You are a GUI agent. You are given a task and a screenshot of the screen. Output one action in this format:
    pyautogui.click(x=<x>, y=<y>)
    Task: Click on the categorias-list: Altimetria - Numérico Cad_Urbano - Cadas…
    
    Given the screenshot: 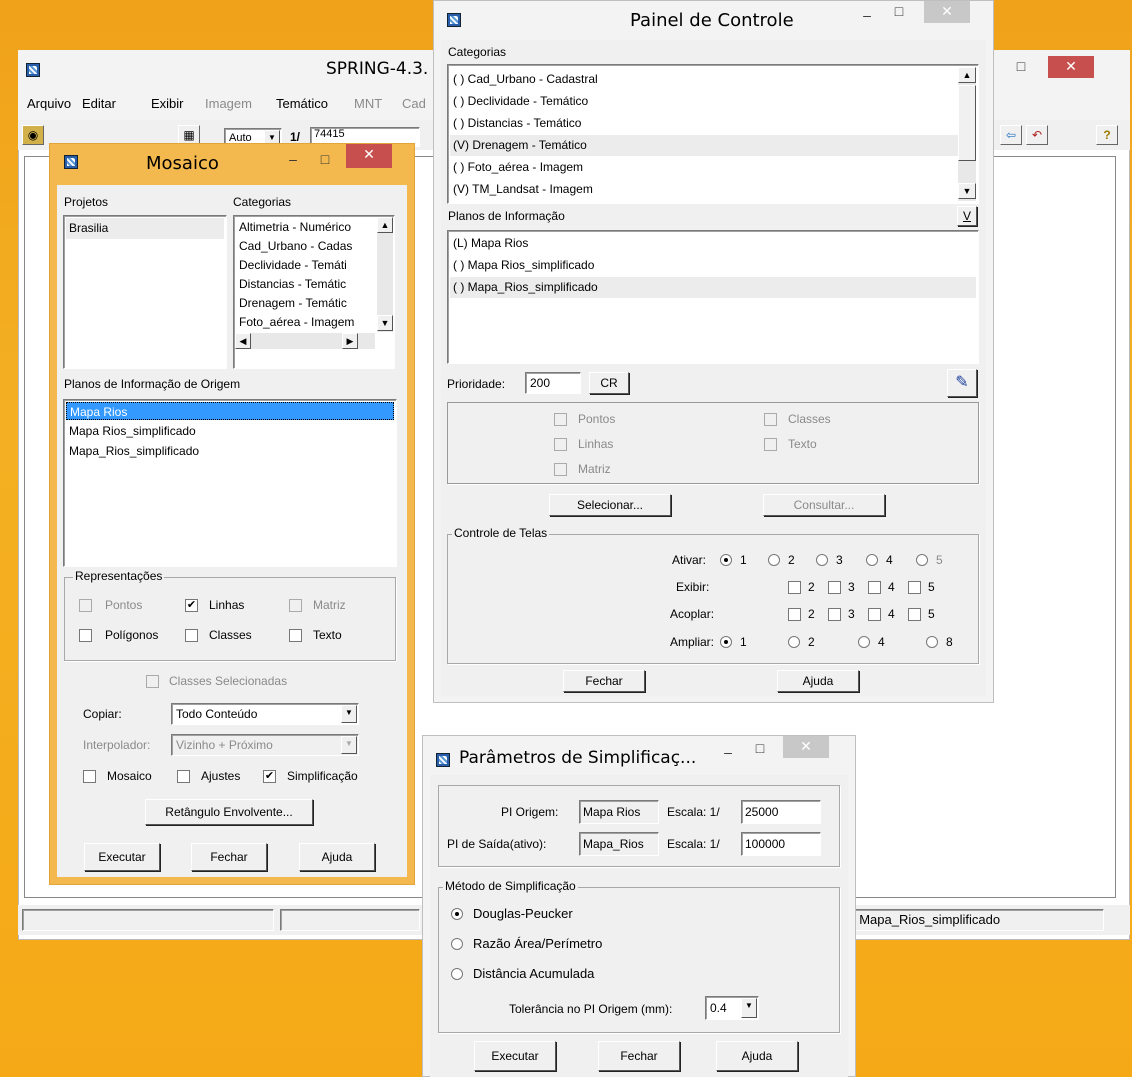 What is the action you would take?
    pyautogui.click(x=314, y=292)
    